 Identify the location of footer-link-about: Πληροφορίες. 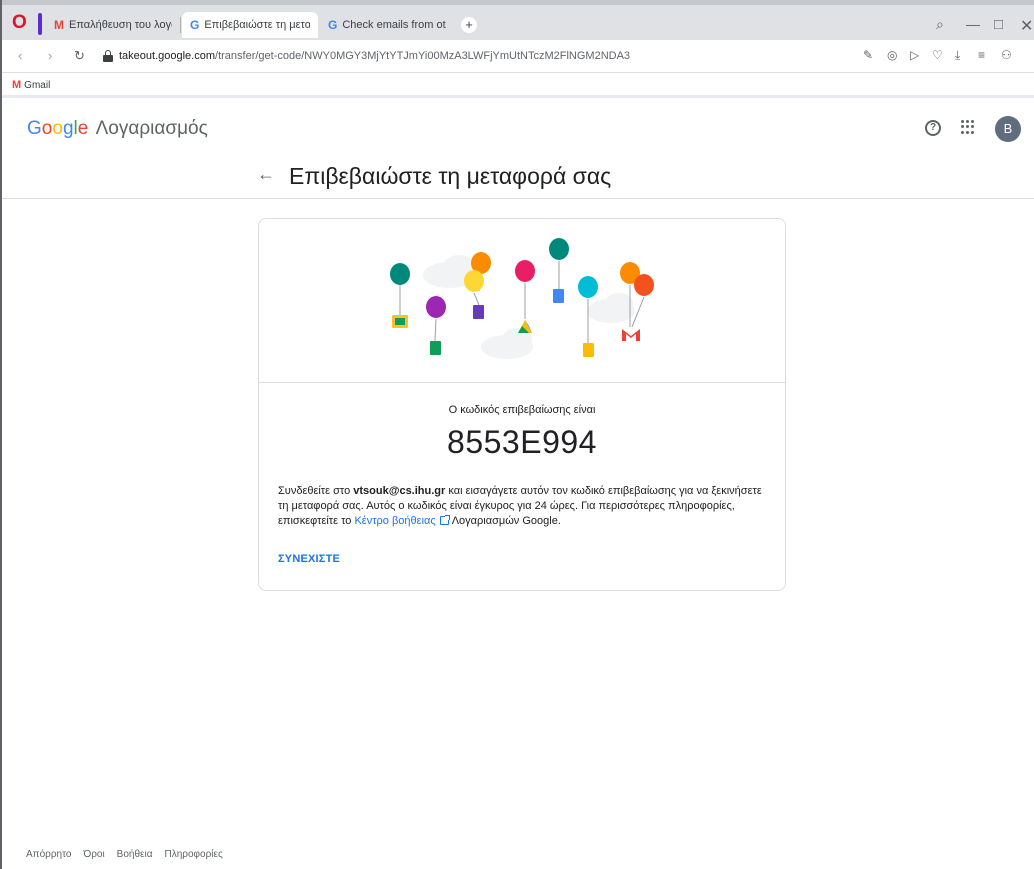
(194, 854).